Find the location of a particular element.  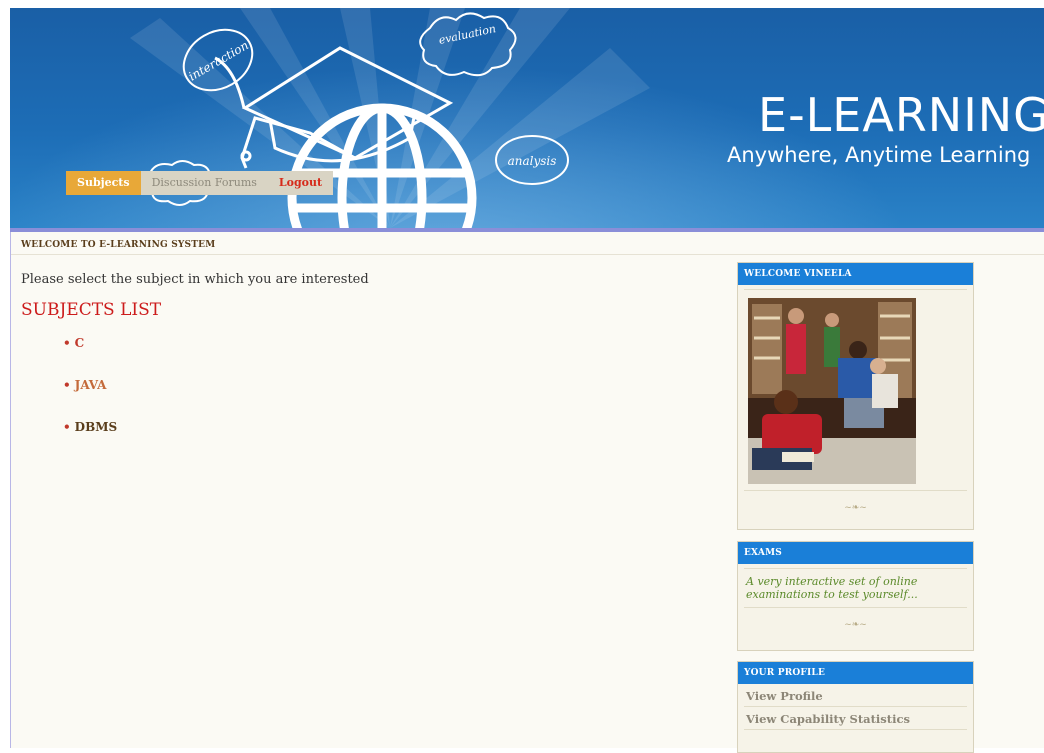

list-item: • C is located at coordinates (90, 357).